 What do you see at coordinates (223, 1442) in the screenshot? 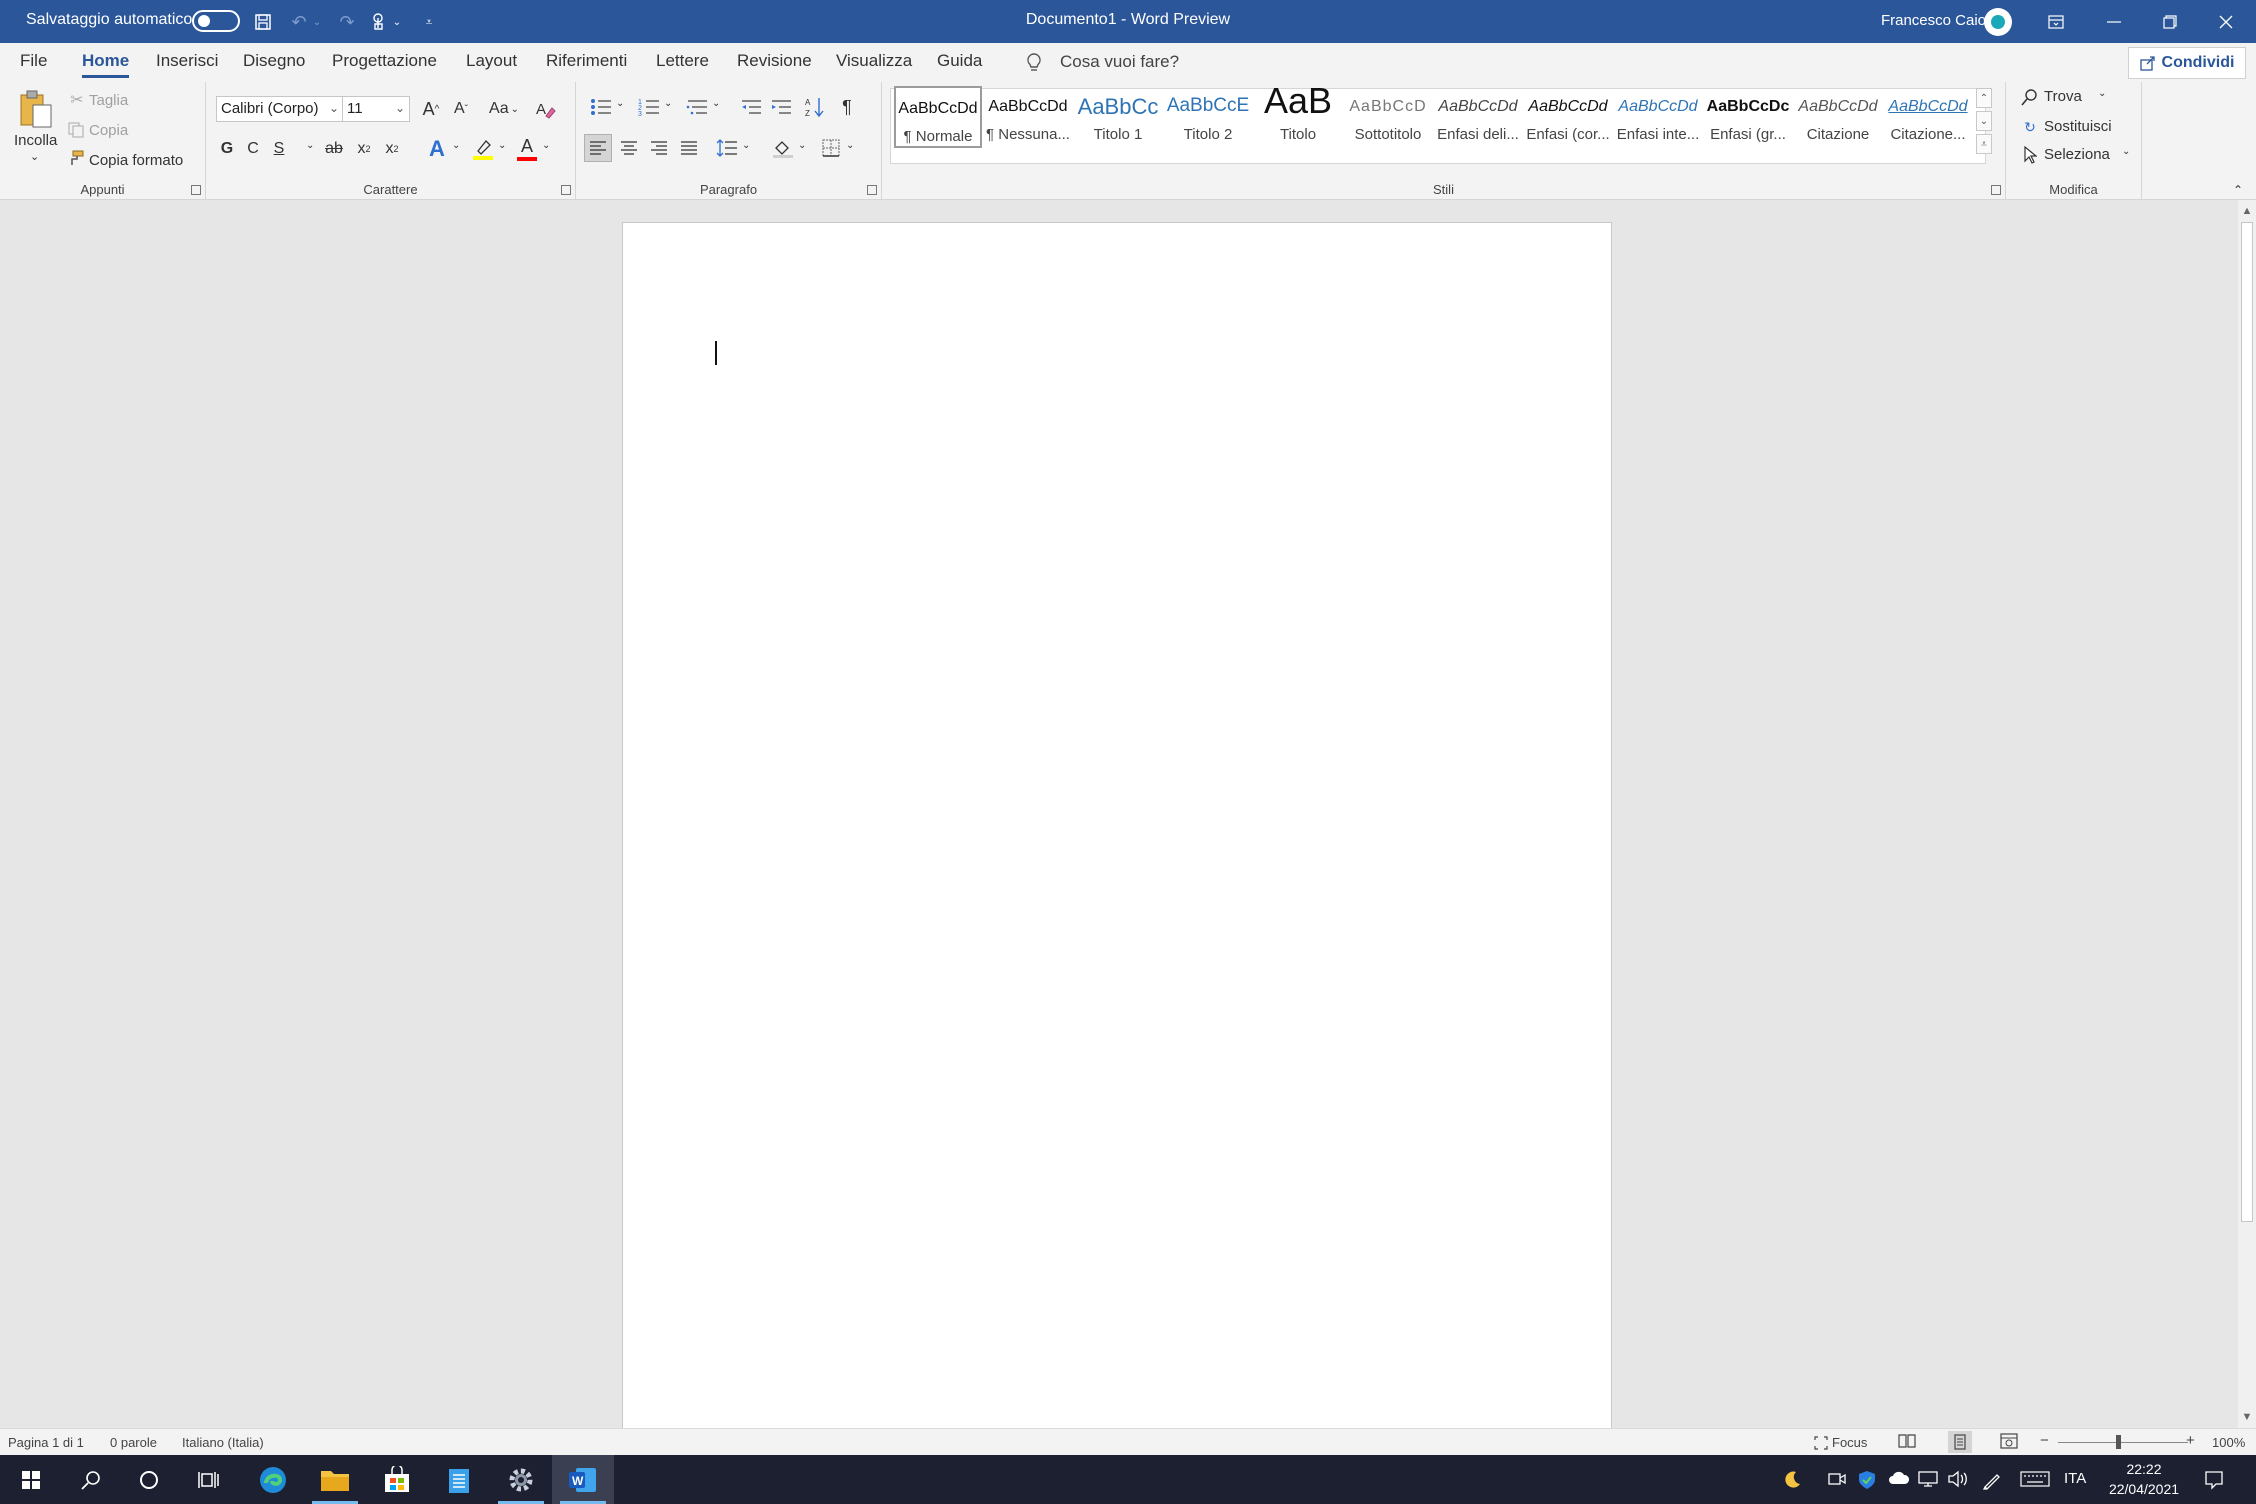
I see `language-indicator: Italiano (Italia)` at bounding box center [223, 1442].